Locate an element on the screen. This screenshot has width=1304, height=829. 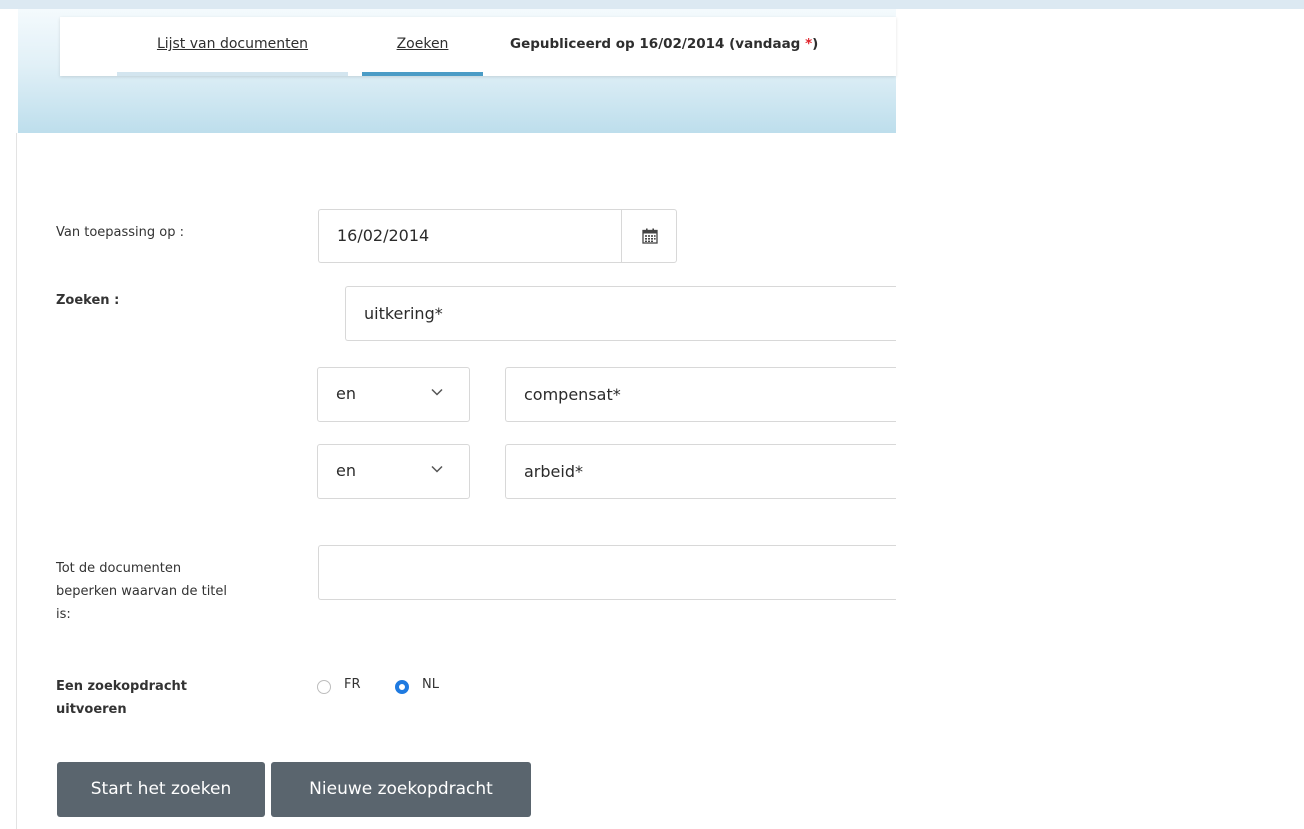
radio-fr-label: FR is located at coordinates (352, 684).